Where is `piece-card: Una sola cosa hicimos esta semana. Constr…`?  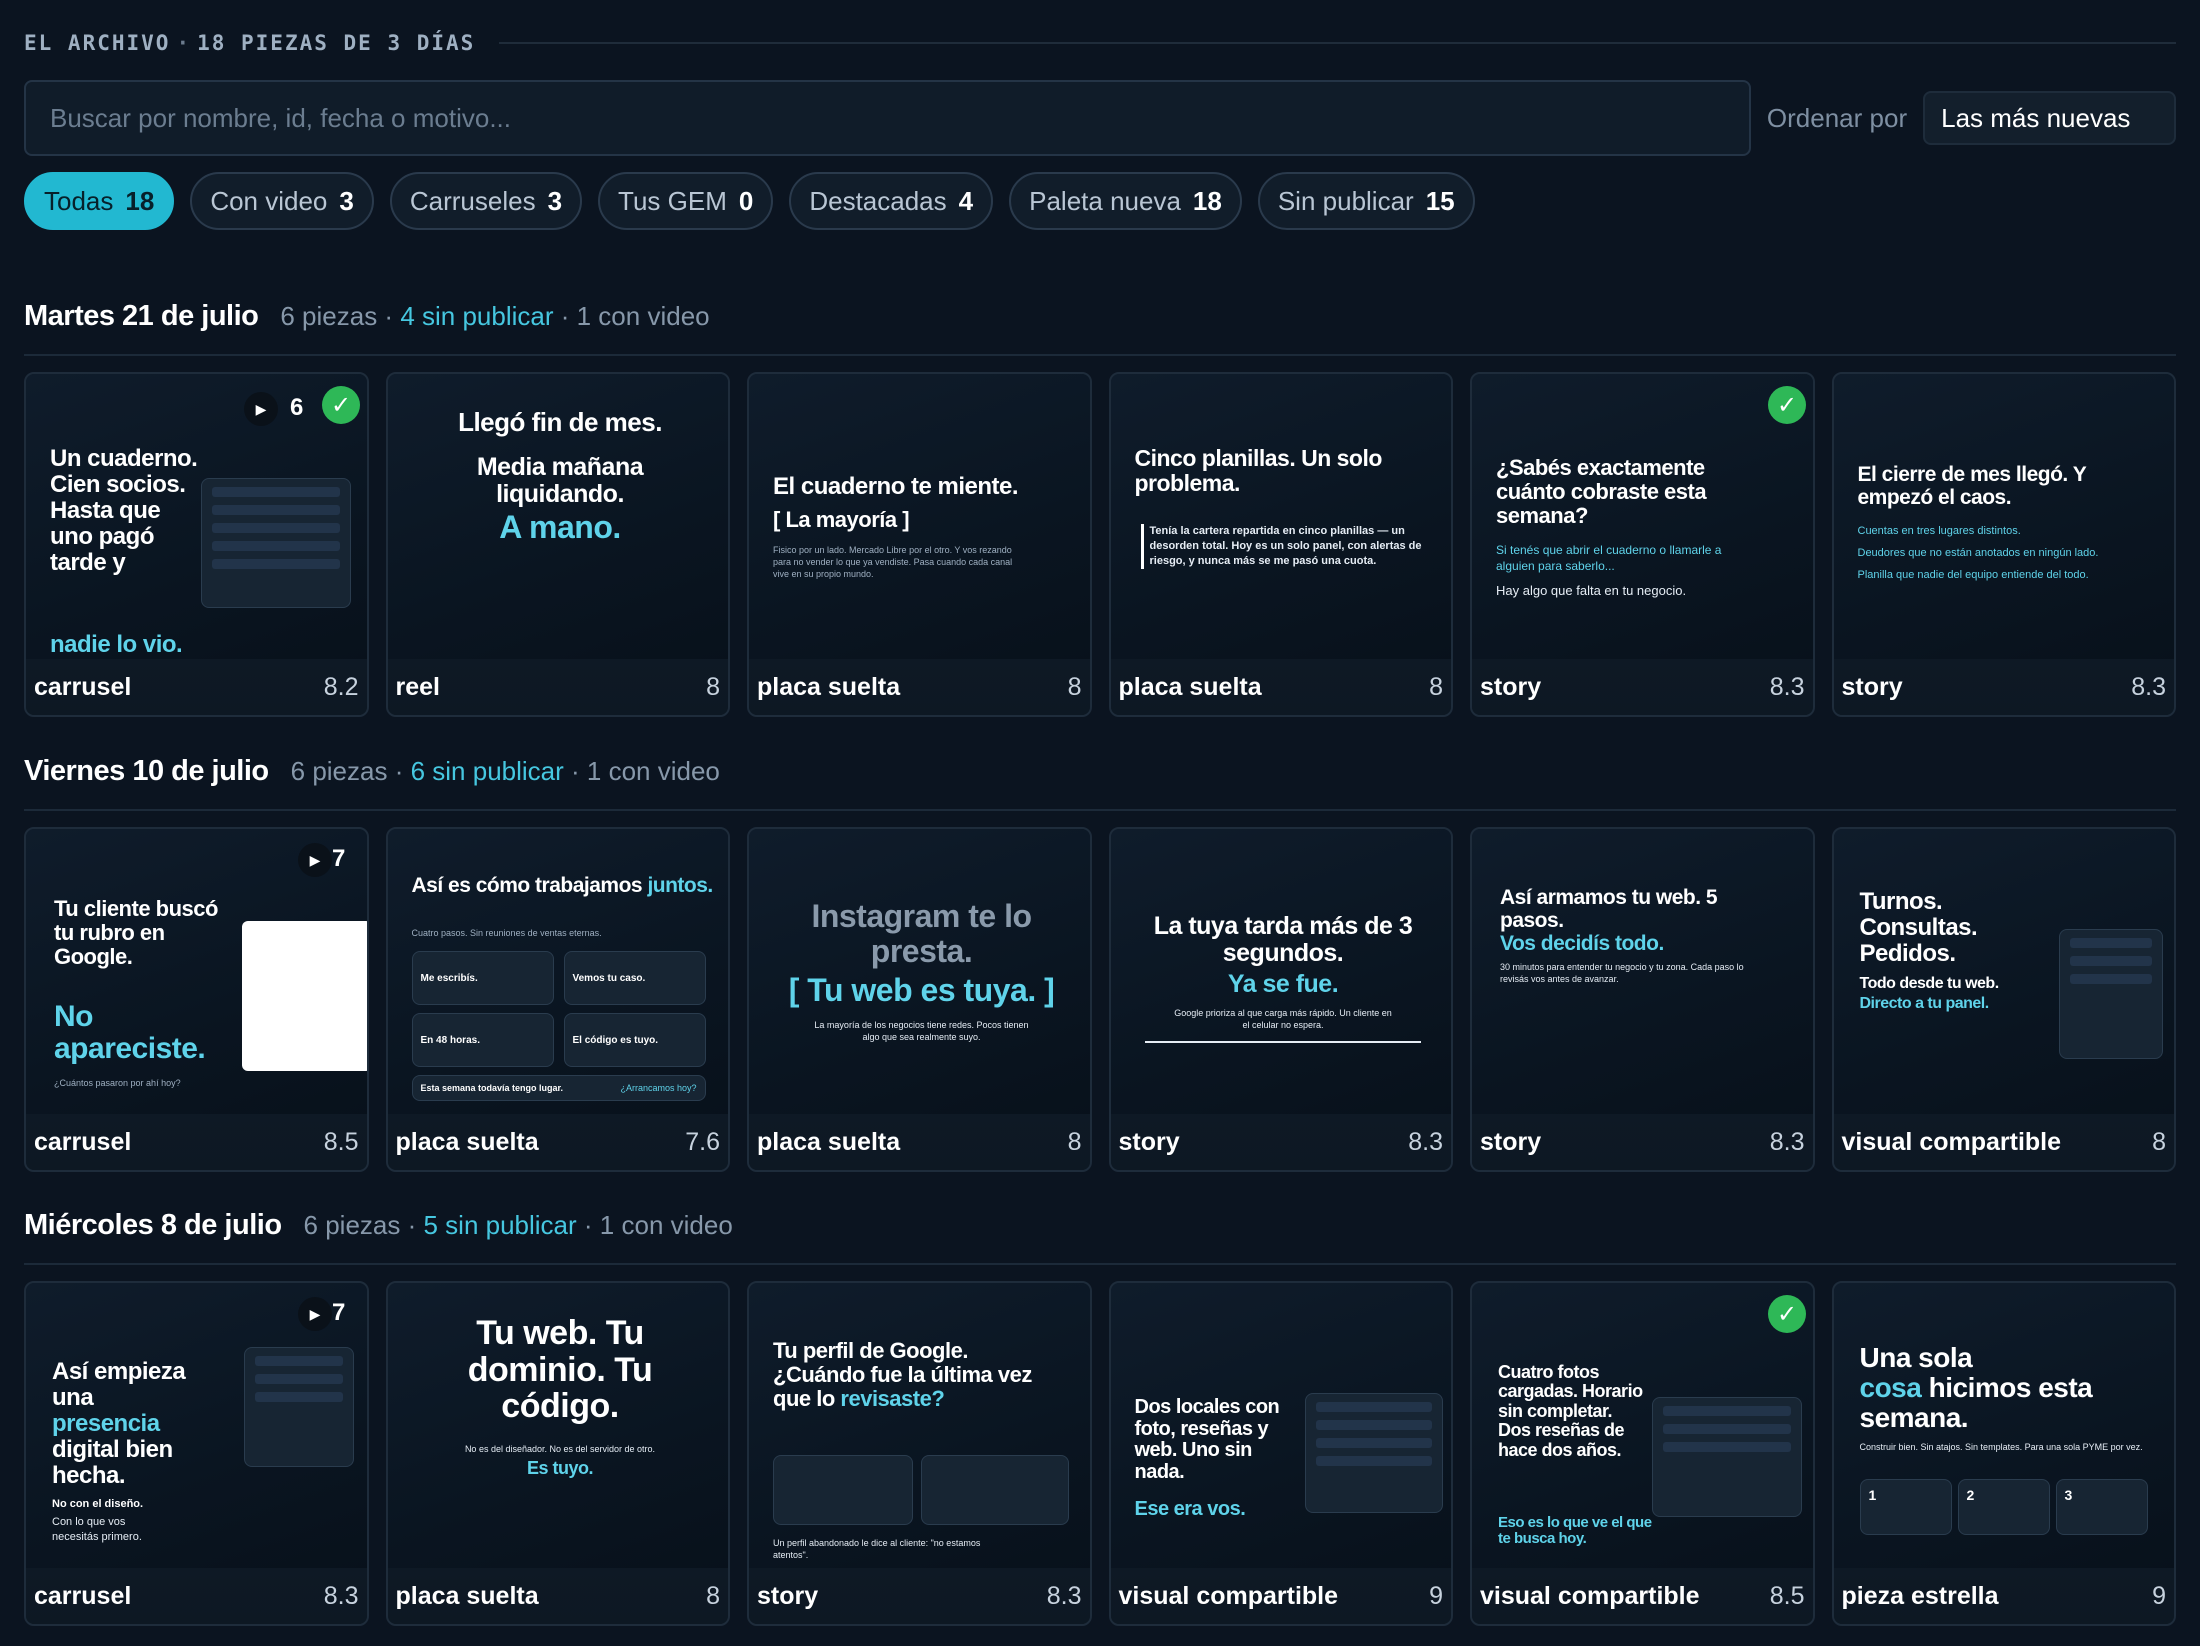
piece-card: Una sola cosa hicimos esta semana. Constr… is located at coordinates (2003, 1453).